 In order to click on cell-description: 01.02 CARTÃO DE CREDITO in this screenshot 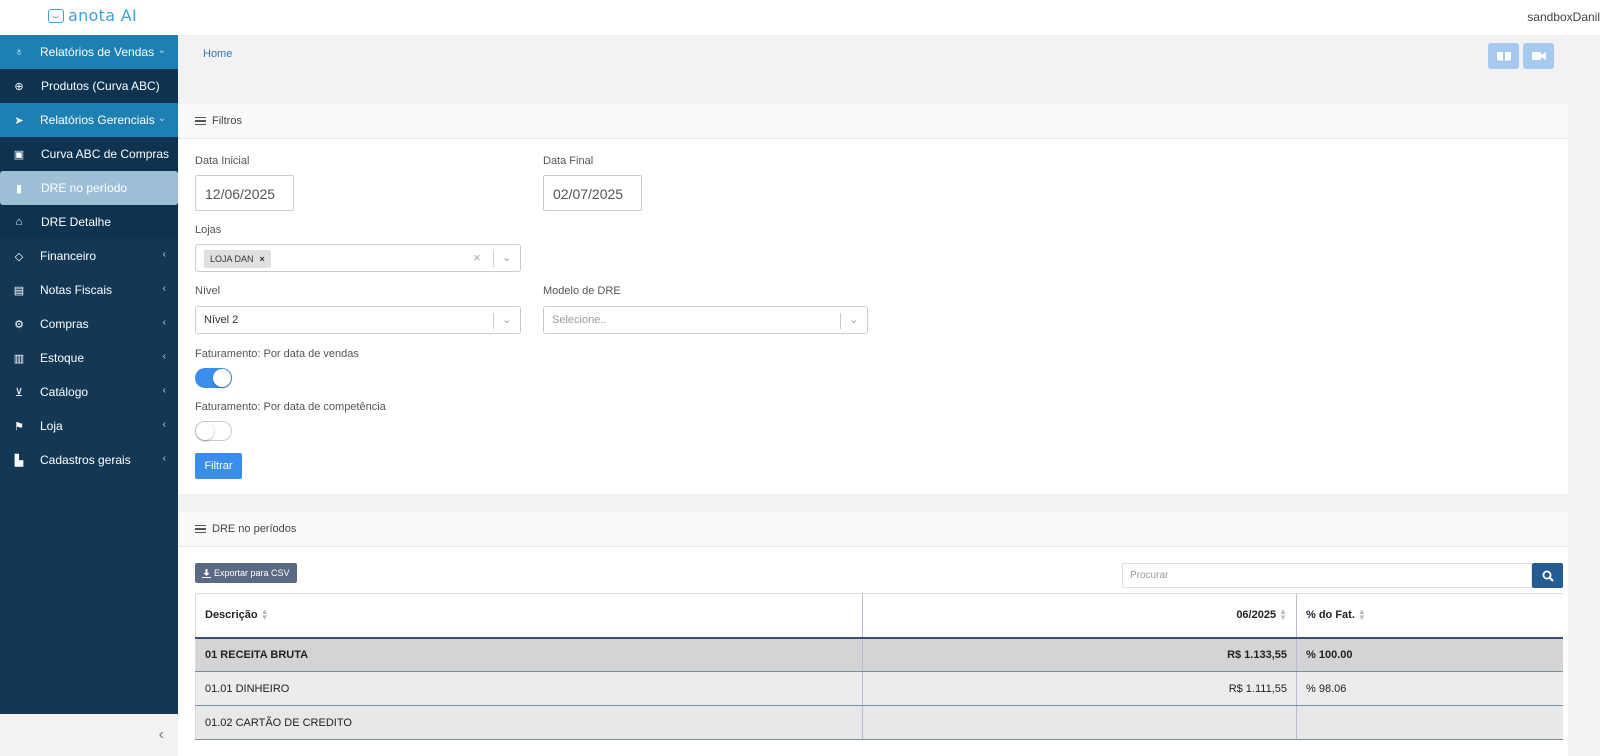, I will do `click(529, 722)`.